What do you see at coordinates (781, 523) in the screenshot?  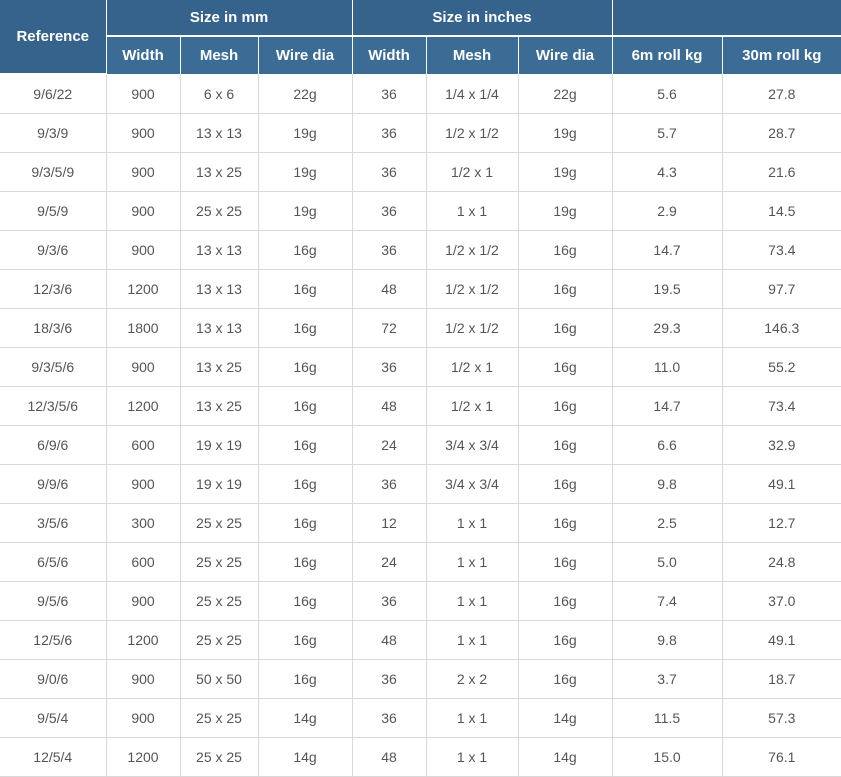 I see `cell-30m-roll-kg: 12.7` at bounding box center [781, 523].